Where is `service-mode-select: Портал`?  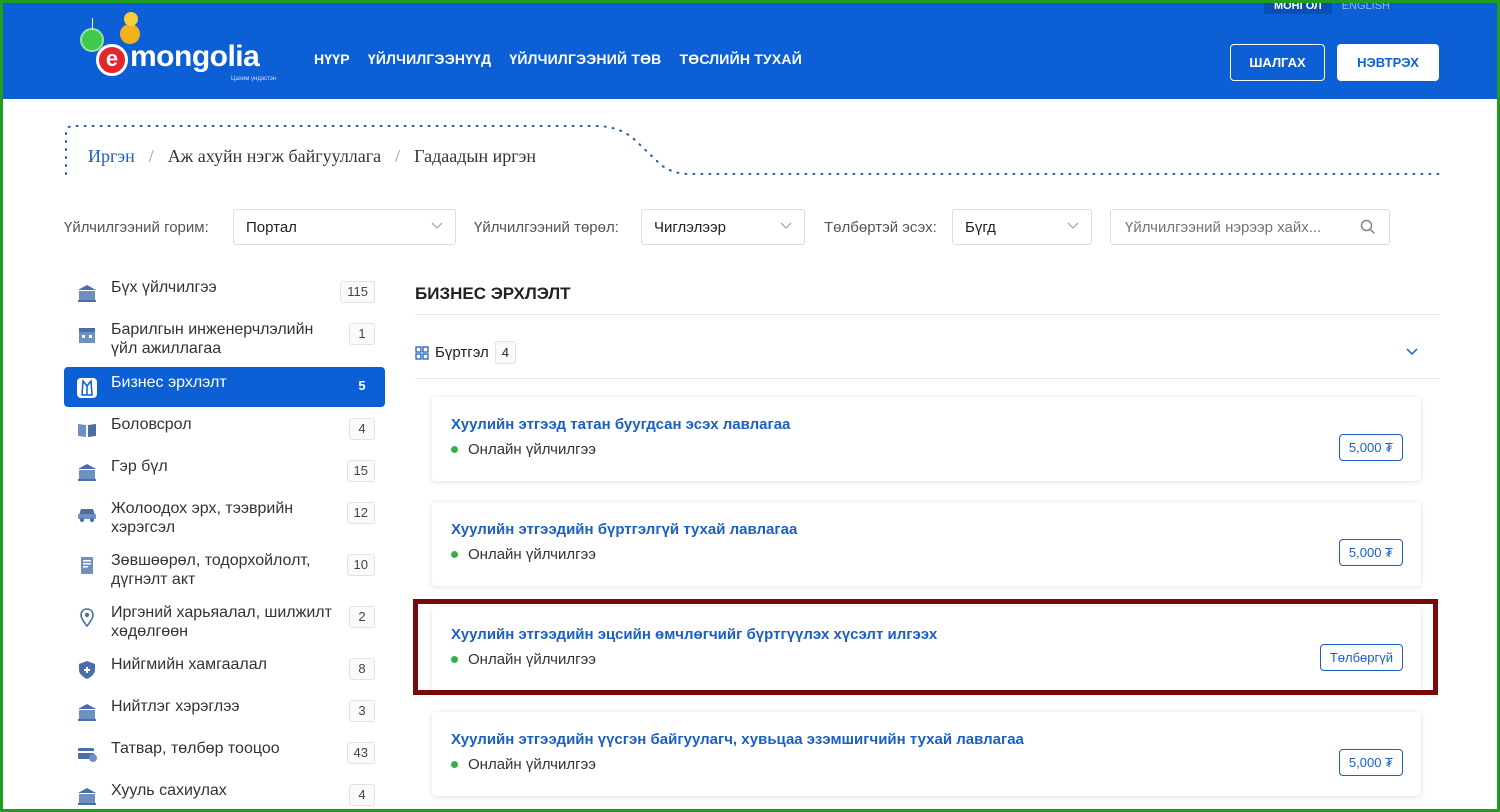
service-mode-select: Портал is located at coordinates (344, 227).